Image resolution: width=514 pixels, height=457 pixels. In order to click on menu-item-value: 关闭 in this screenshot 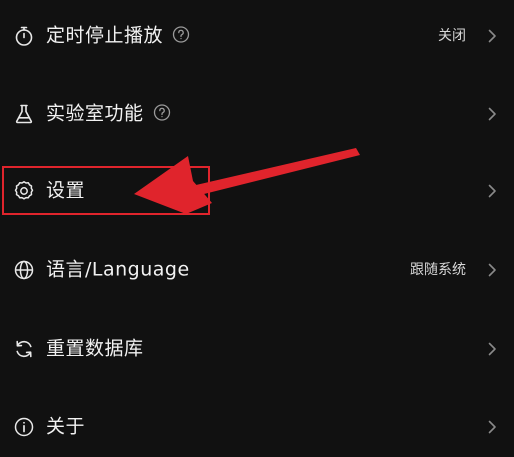, I will do `click(452, 36)`.